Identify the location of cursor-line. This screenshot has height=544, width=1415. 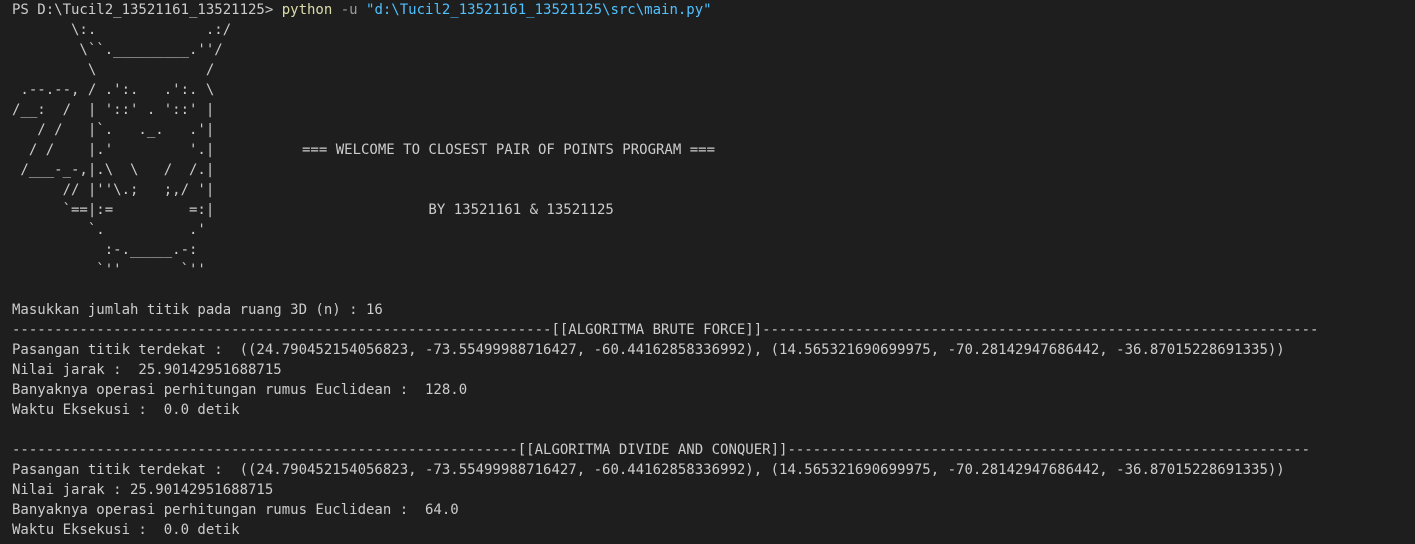
(713, 542).